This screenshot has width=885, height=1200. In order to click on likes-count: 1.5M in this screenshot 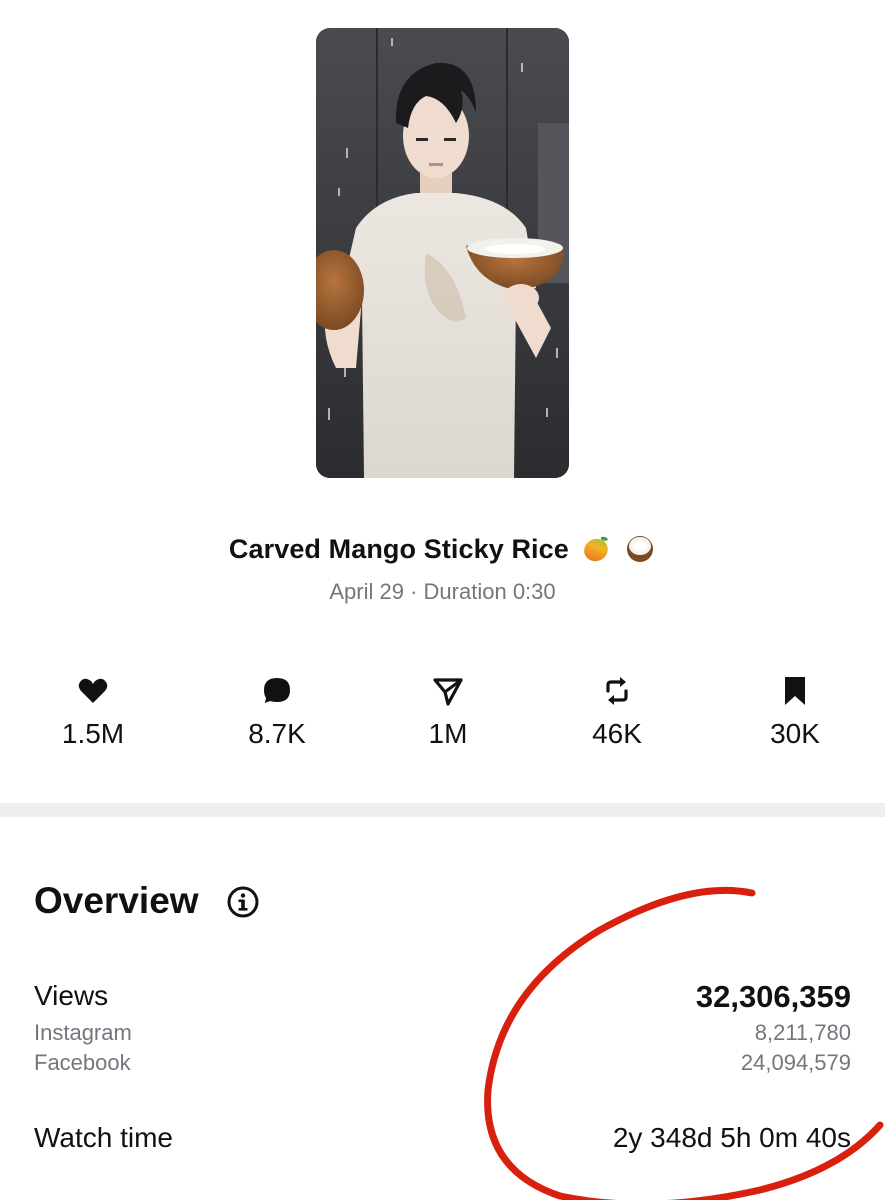, I will do `click(93, 733)`.